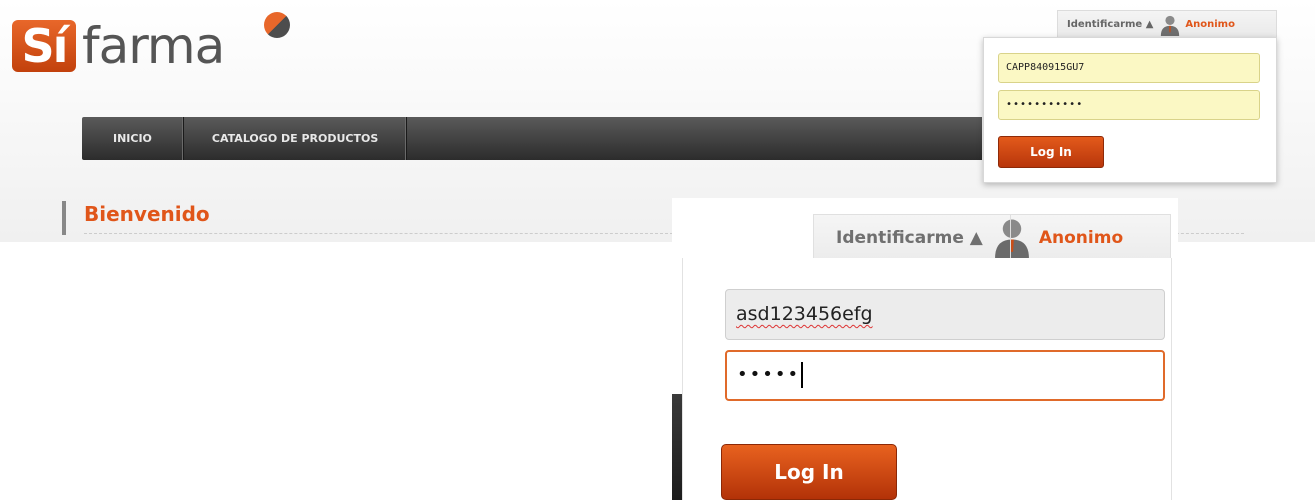 The height and width of the screenshot is (500, 1315). Describe the element at coordinates (532, 138) in the screenshot. I see `main-nav: INICIO CATALOGO DE PRODUCTOS` at that location.